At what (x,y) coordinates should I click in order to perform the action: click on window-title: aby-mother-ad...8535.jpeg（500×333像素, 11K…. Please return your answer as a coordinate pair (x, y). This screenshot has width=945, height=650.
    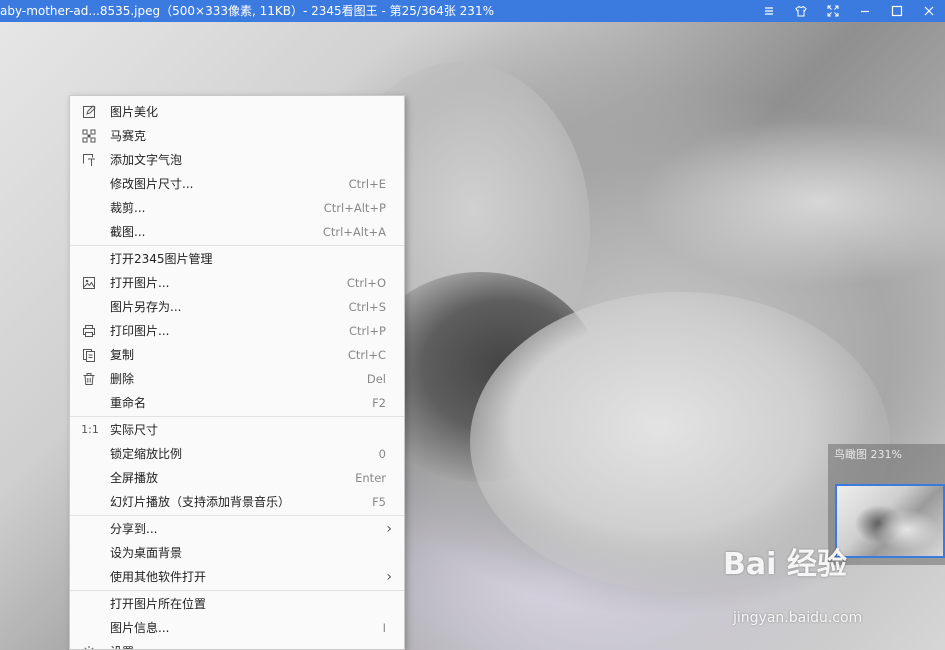
    Looking at the image, I should click on (247, 11).